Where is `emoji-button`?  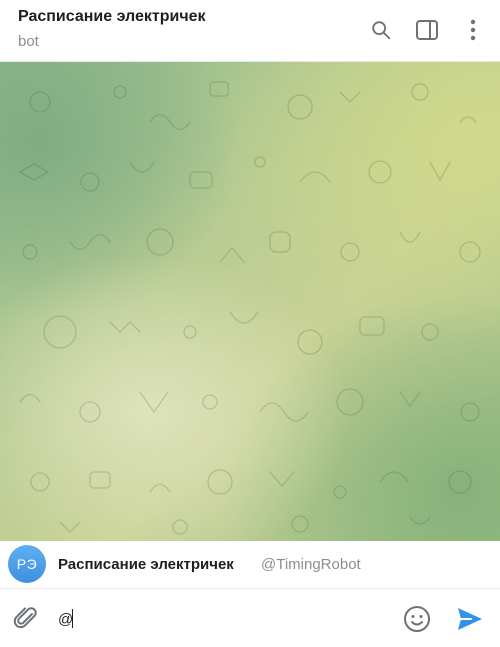
emoji-button is located at coordinates (417, 619).